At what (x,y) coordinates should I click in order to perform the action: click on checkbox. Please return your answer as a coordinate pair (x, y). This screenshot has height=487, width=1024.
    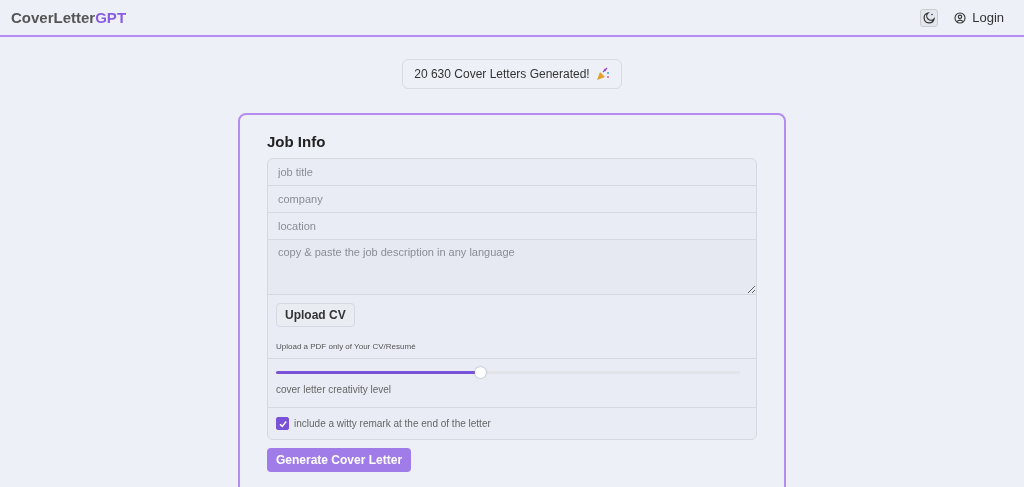
    Looking at the image, I should click on (282, 423).